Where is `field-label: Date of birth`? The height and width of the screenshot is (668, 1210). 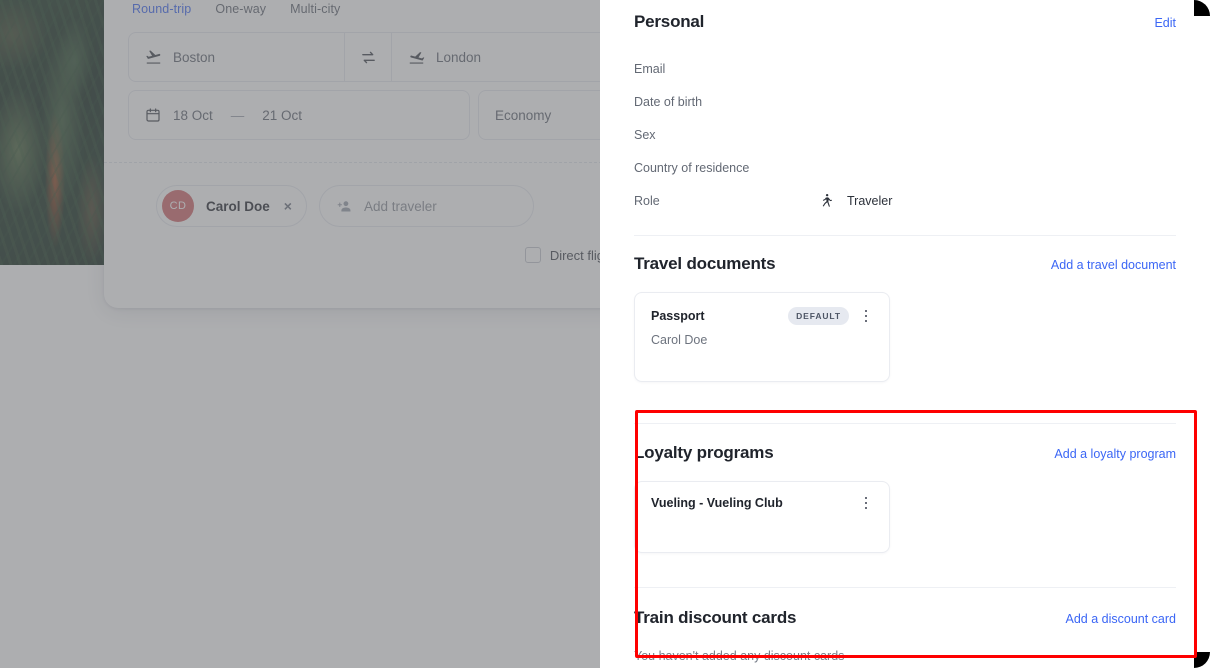
field-label: Date of birth is located at coordinates (668, 101).